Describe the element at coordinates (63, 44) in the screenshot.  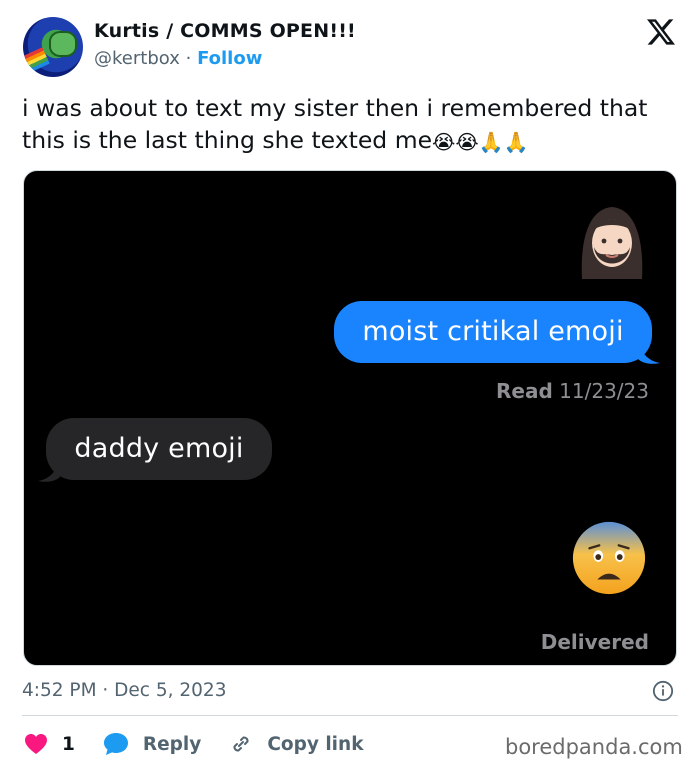
I see `avatar-character` at that location.